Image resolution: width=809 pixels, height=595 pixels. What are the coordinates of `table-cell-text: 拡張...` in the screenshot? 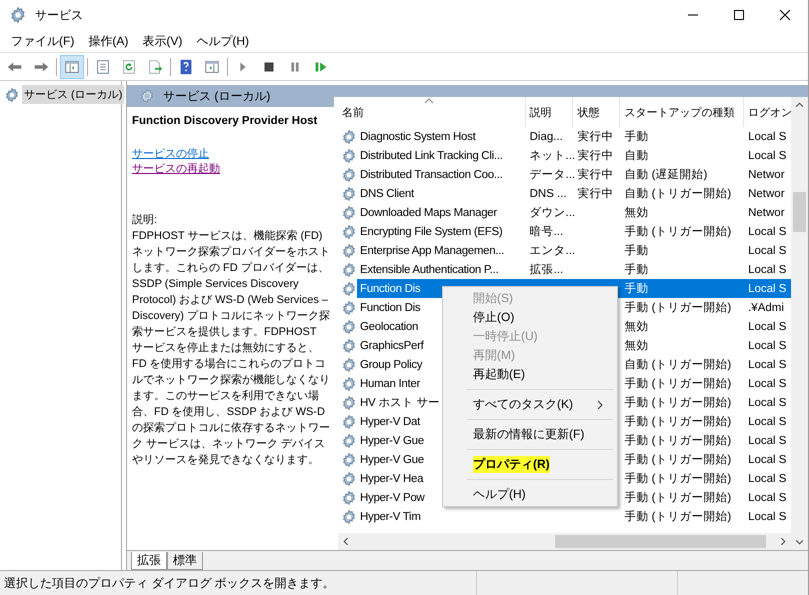 It's located at (547, 269).